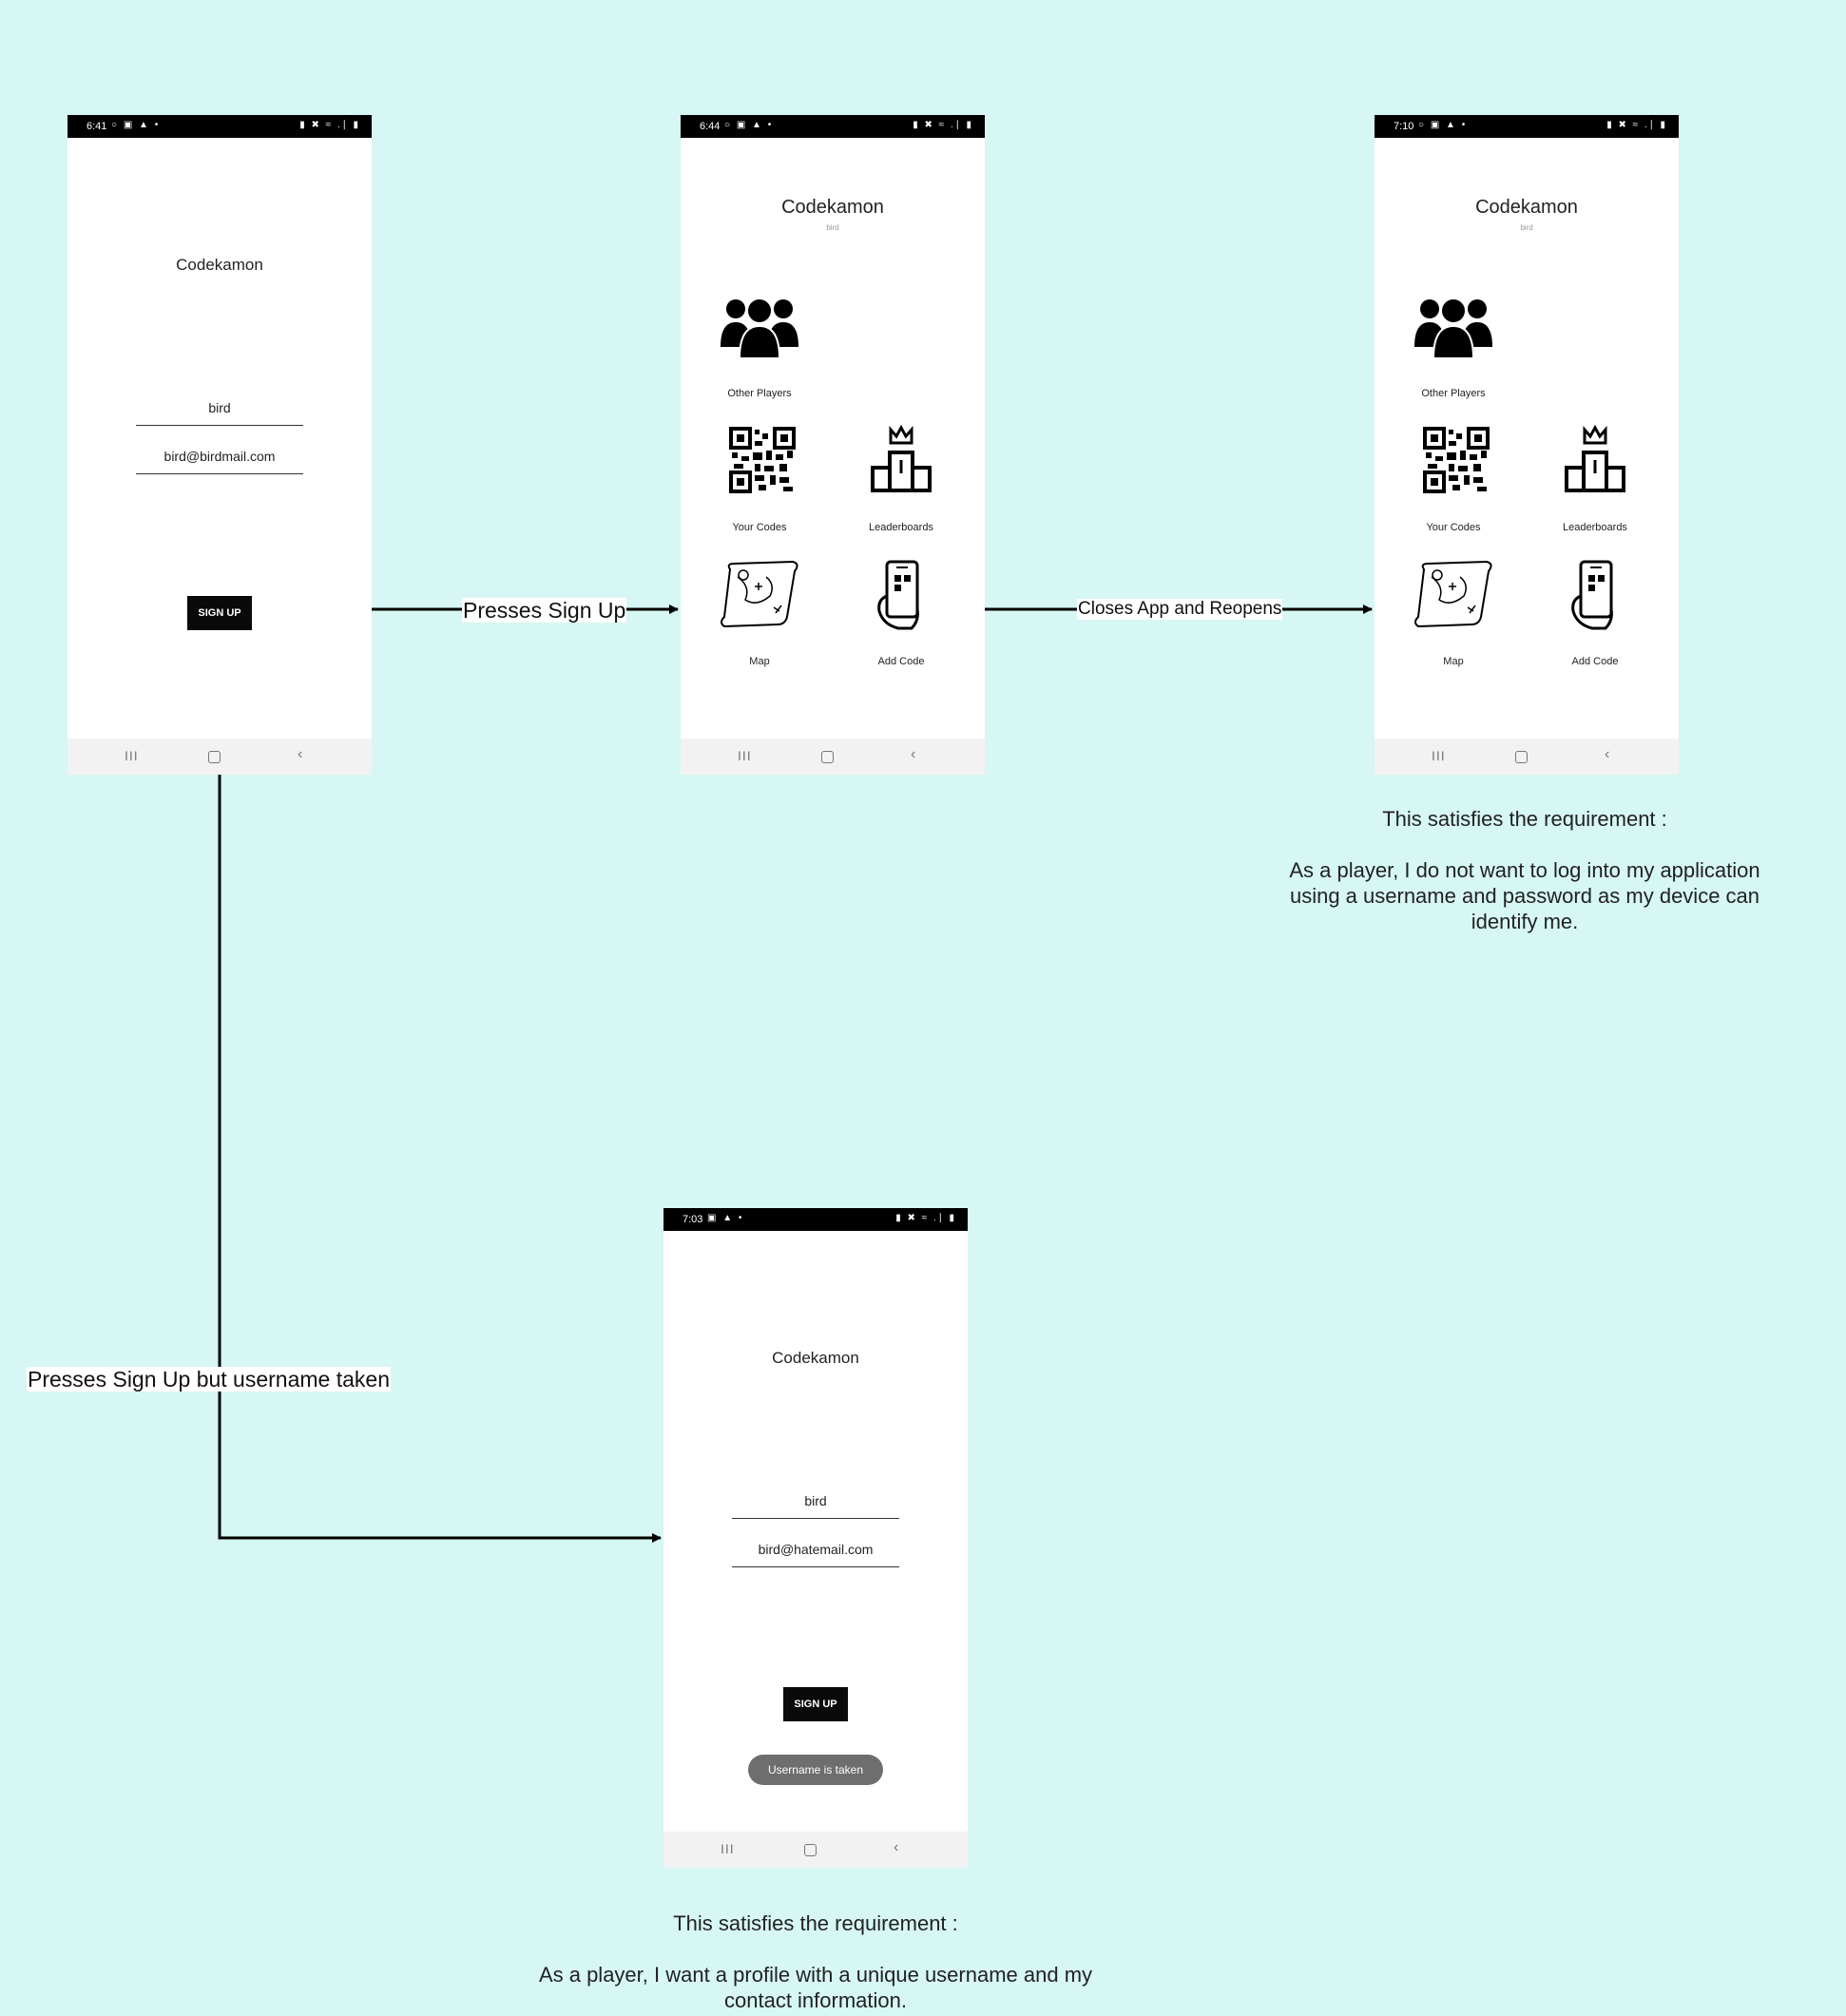 The height and width of the screenshot is (2016, 1846). I want to click on transition-label-sign-up: Presses Sign Up, so click(544, 610).